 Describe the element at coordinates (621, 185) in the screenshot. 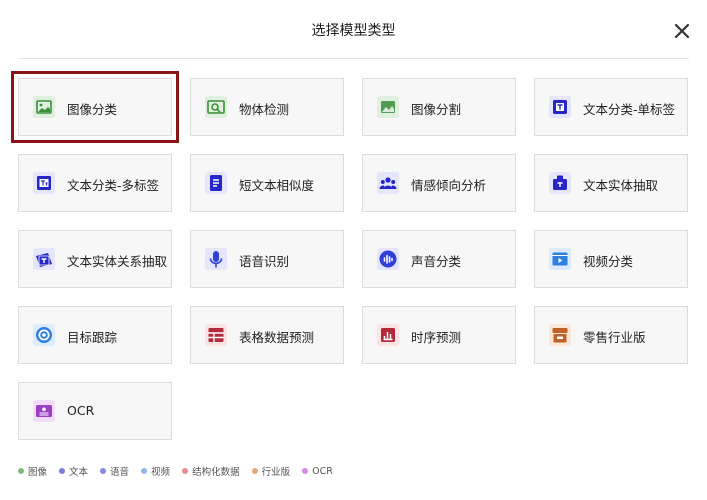

I see `model-type-label: 文本实体抽取` at that location.